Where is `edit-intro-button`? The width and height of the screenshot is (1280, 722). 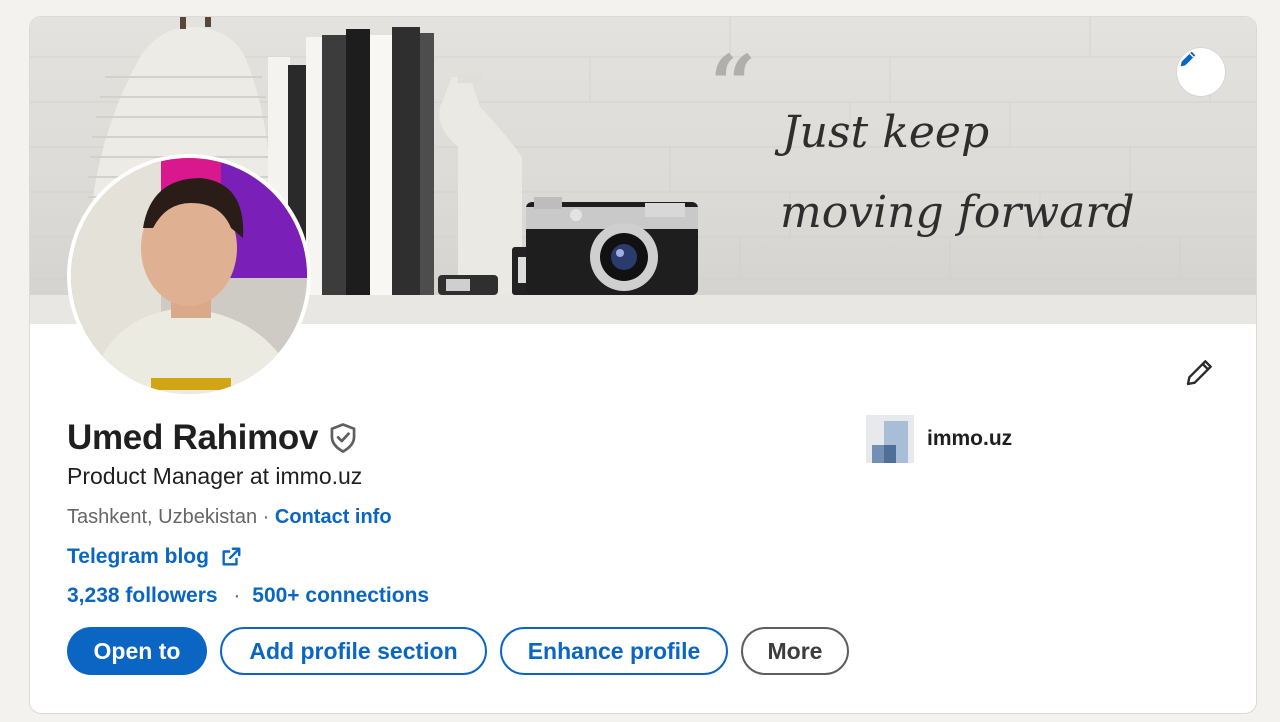
edit-intro-button is located at coordinates (1200, 372).